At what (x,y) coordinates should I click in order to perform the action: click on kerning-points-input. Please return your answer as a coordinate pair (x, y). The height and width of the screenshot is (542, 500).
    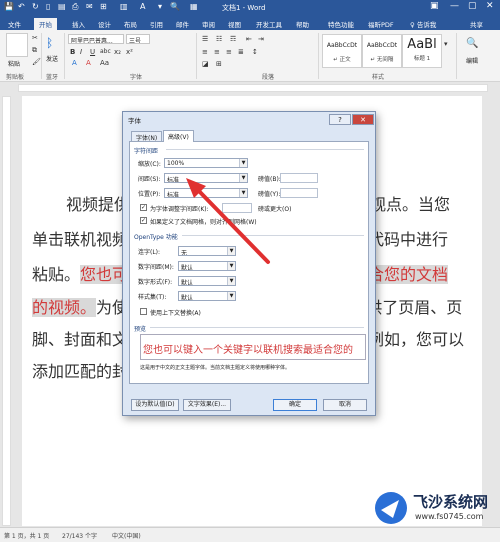
    Looking at the image, I should click on (237, 208).